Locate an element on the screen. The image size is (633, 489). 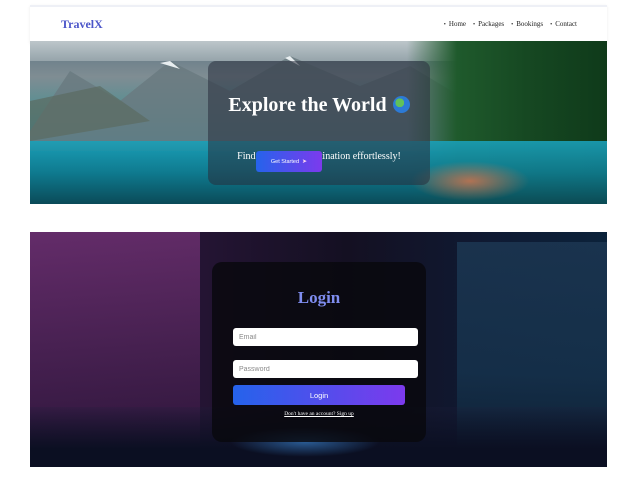
nav-item-contact: • Contact is located at coordinates (563, 24).